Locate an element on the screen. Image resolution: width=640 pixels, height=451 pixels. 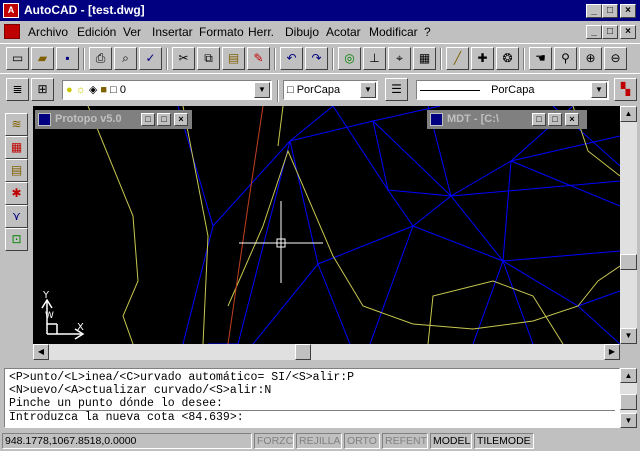
linetype-sample is located at coordinates (450, 90).